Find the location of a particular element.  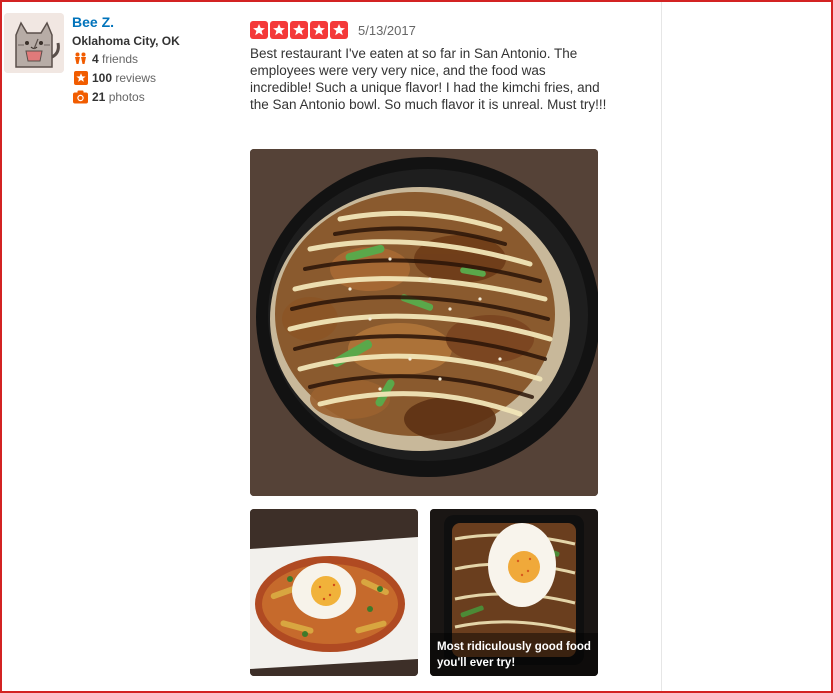

friends-stat: 4 friends is located at coordinates (105, 58).